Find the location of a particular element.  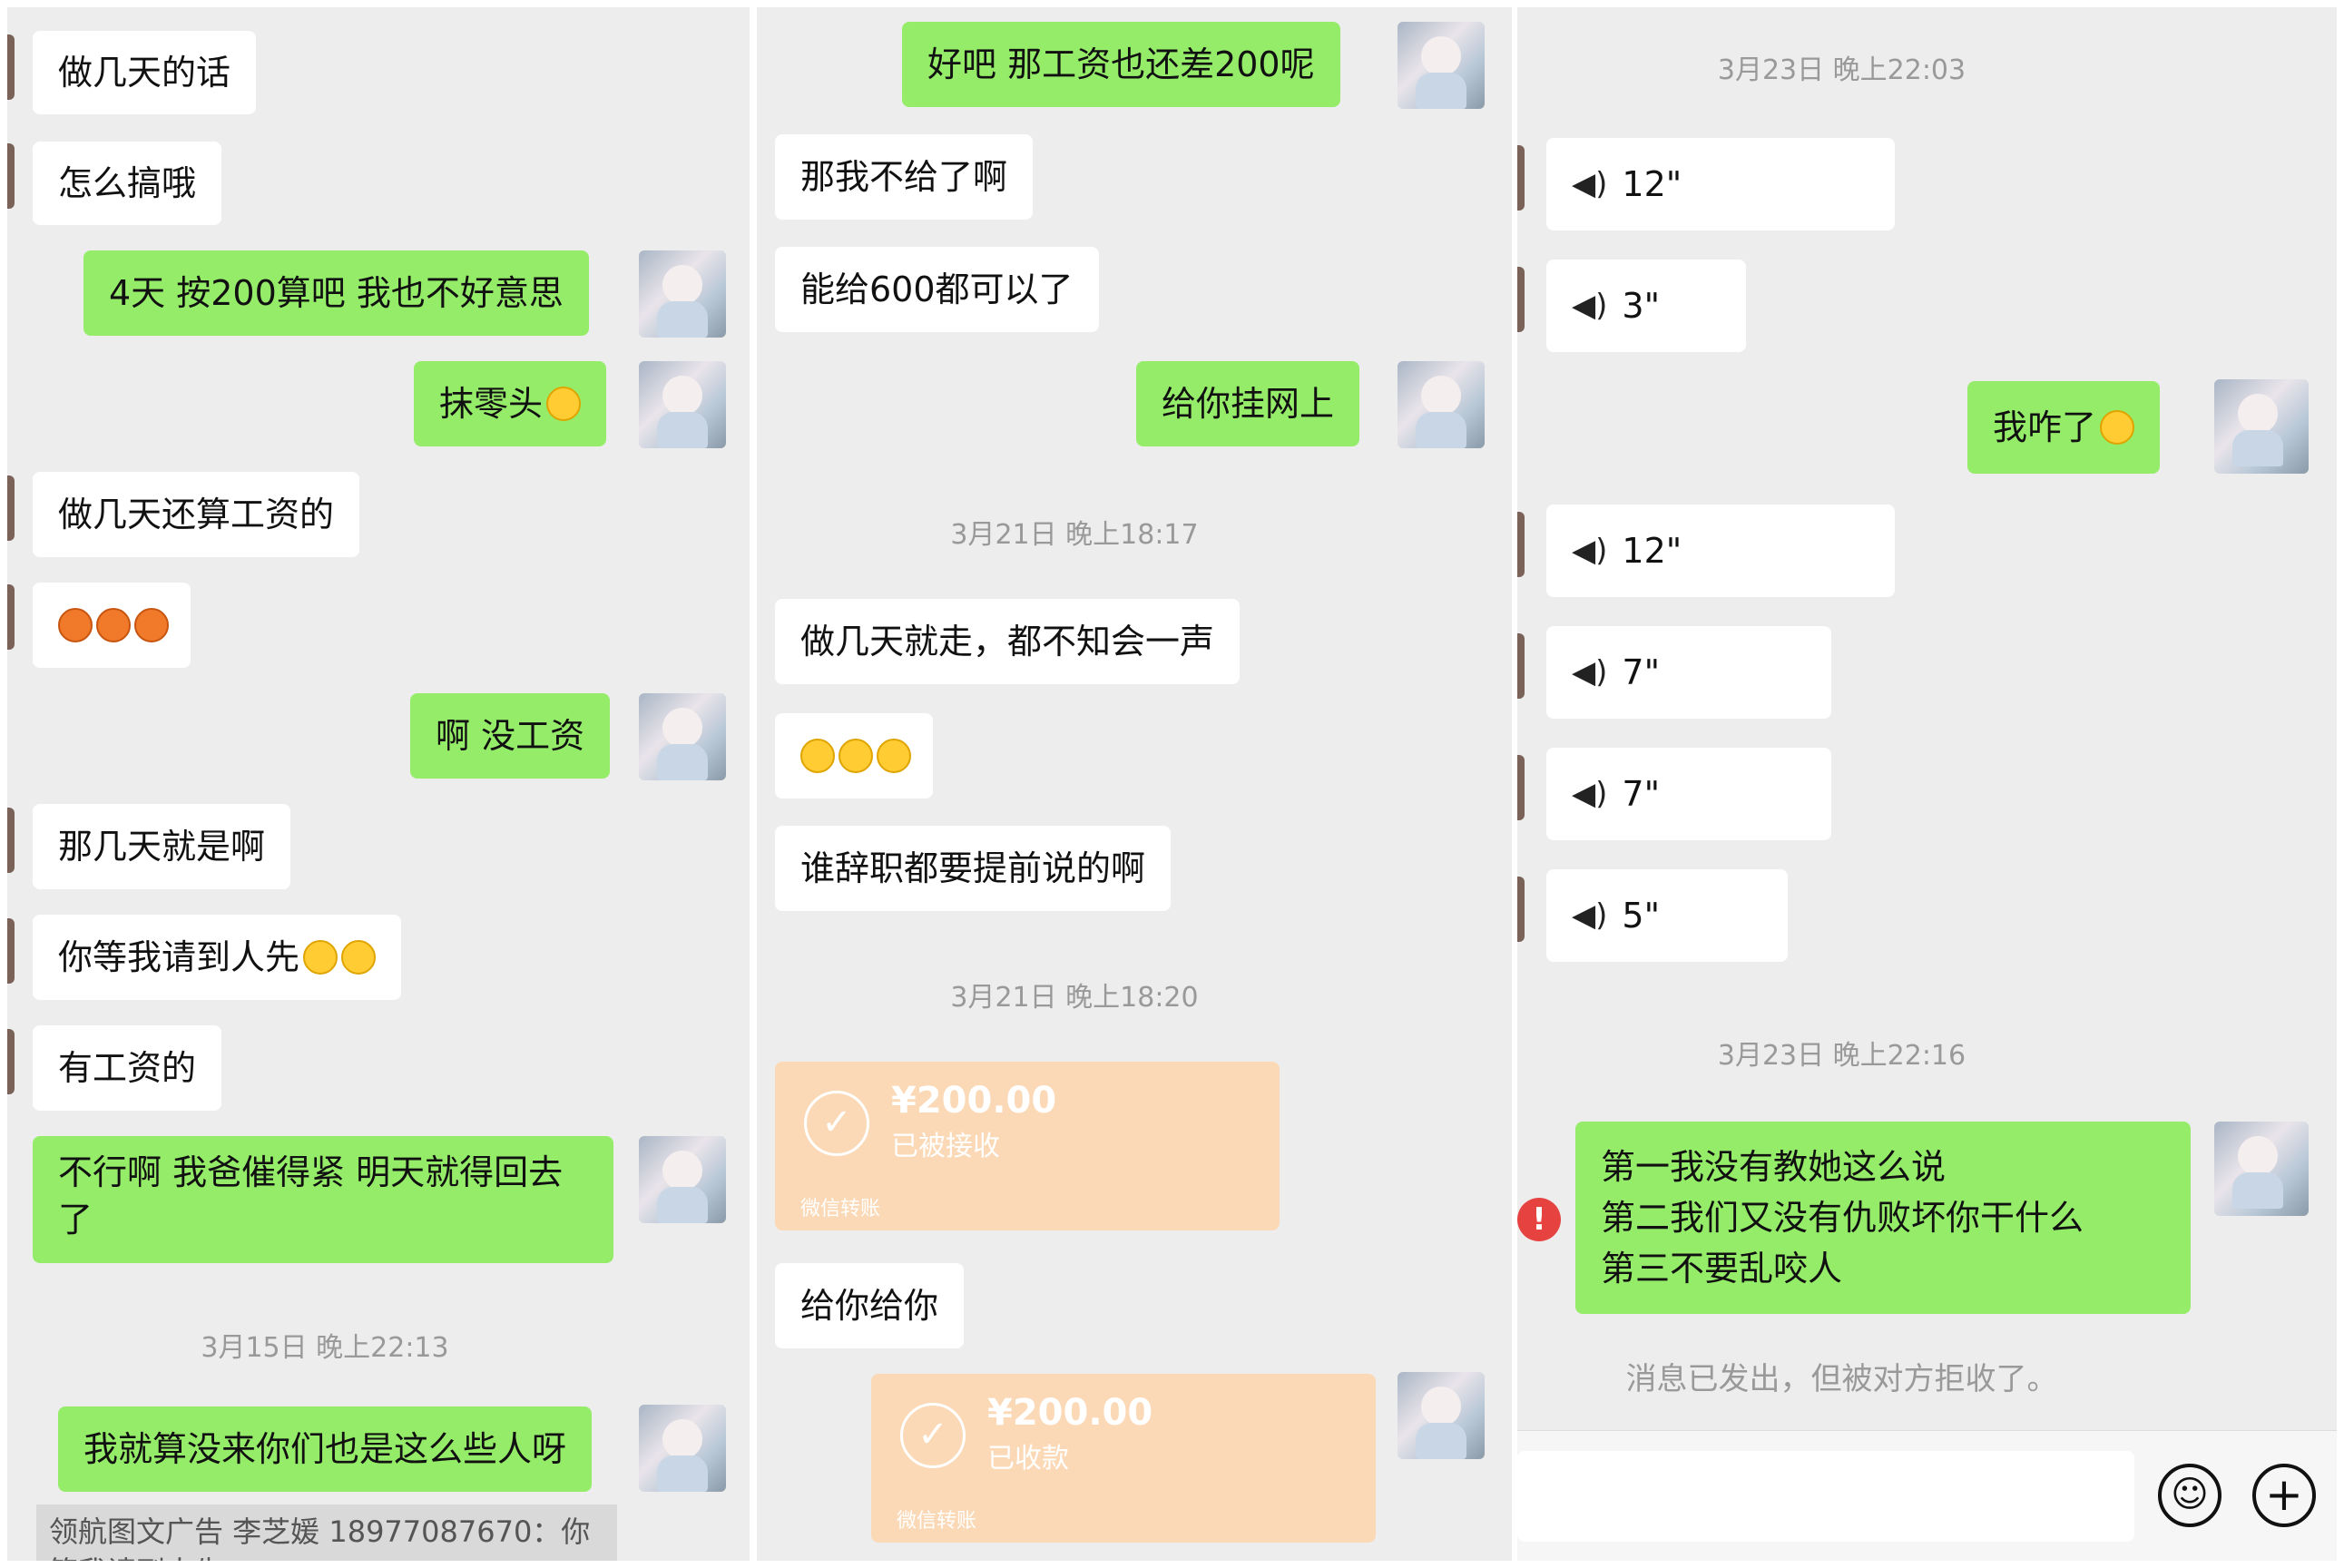

transfer-status: 已被接收 is located at coordinates (945, 1146).